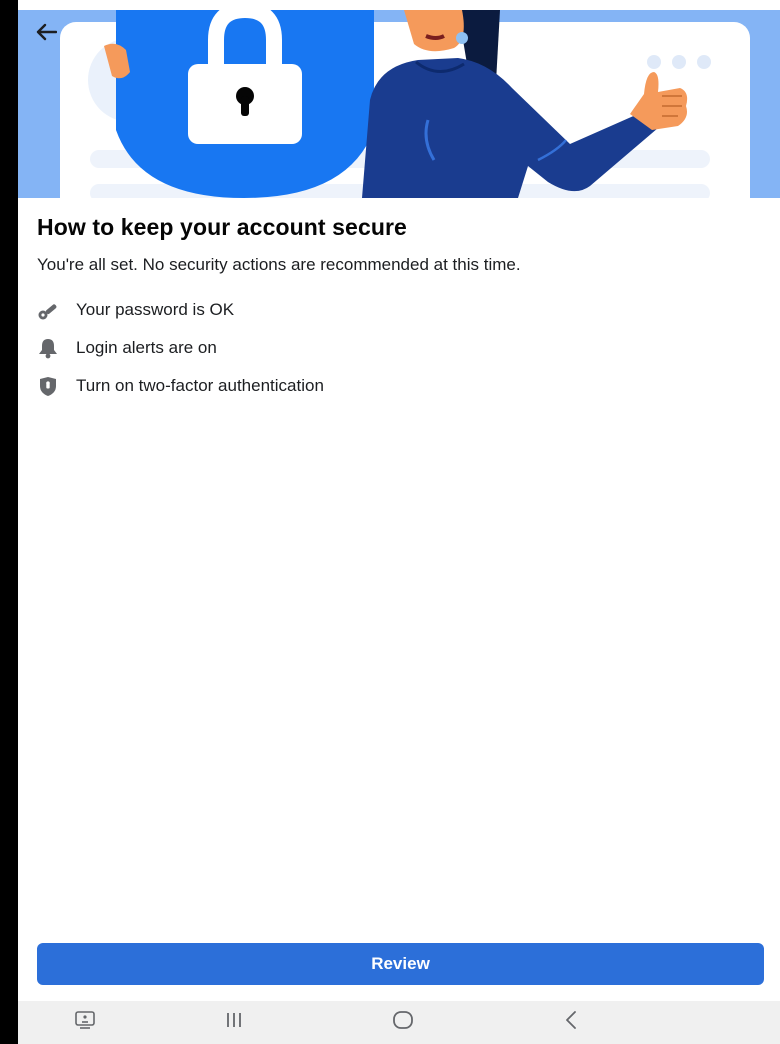 The width and height of the screenshot is (780, 1044). What do you see at coordinates (387, 386) in the screenshot?
I see `status-item-two-factor: Turn on two-factor authentication` at bounding box center [387, 386].